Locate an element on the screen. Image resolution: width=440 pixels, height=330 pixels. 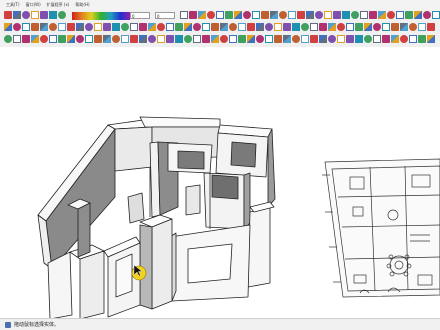
toolbar-field-b: 0 is located at coordinates (165, 15).